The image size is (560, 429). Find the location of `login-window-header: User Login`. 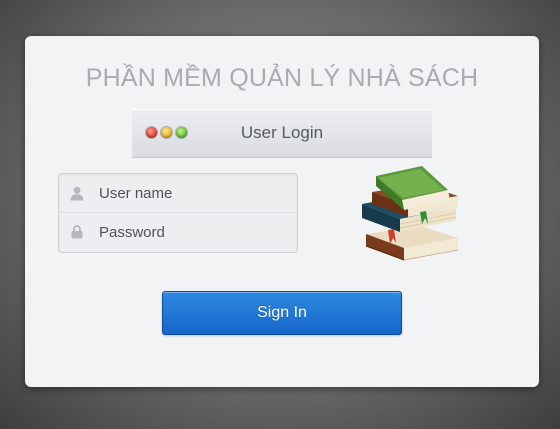

login-window-header: User Login is located at coordinates (282, 133).